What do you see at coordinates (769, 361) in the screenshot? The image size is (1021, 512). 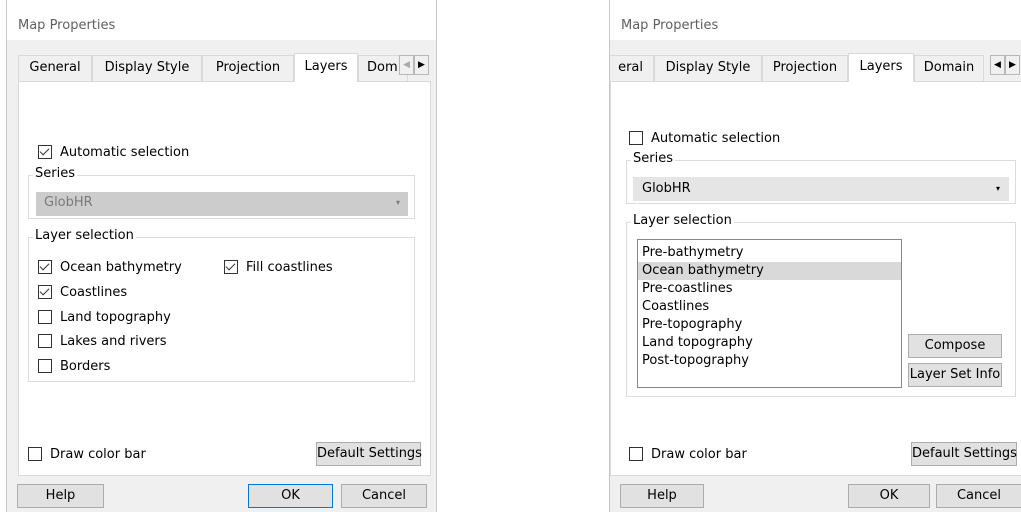 I see `list-item: Post-topography` at bounding box center [769, 361].